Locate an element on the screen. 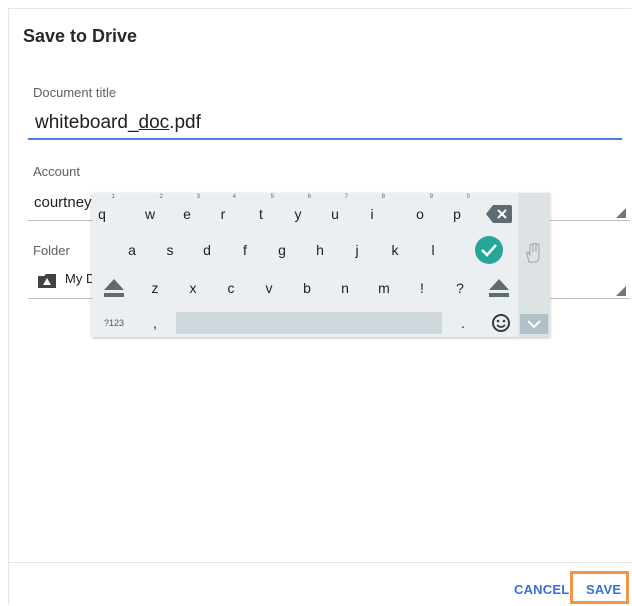  key-v: v is located at coordinates (269, 288).